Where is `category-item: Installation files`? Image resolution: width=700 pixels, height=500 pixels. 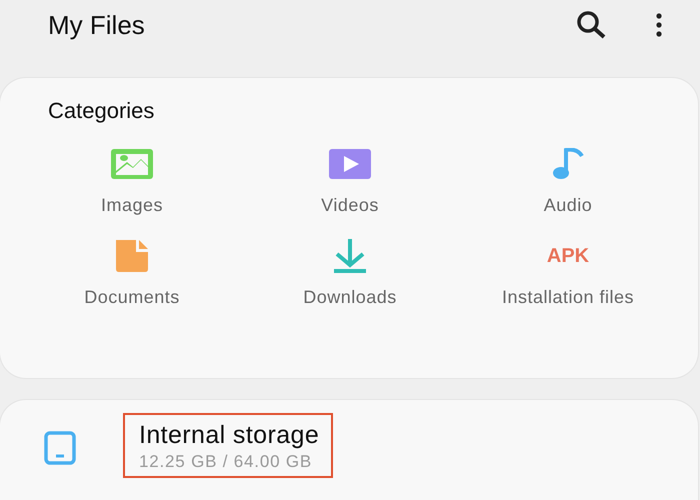 category-item: Installation files is located at coordinates (568, 297).